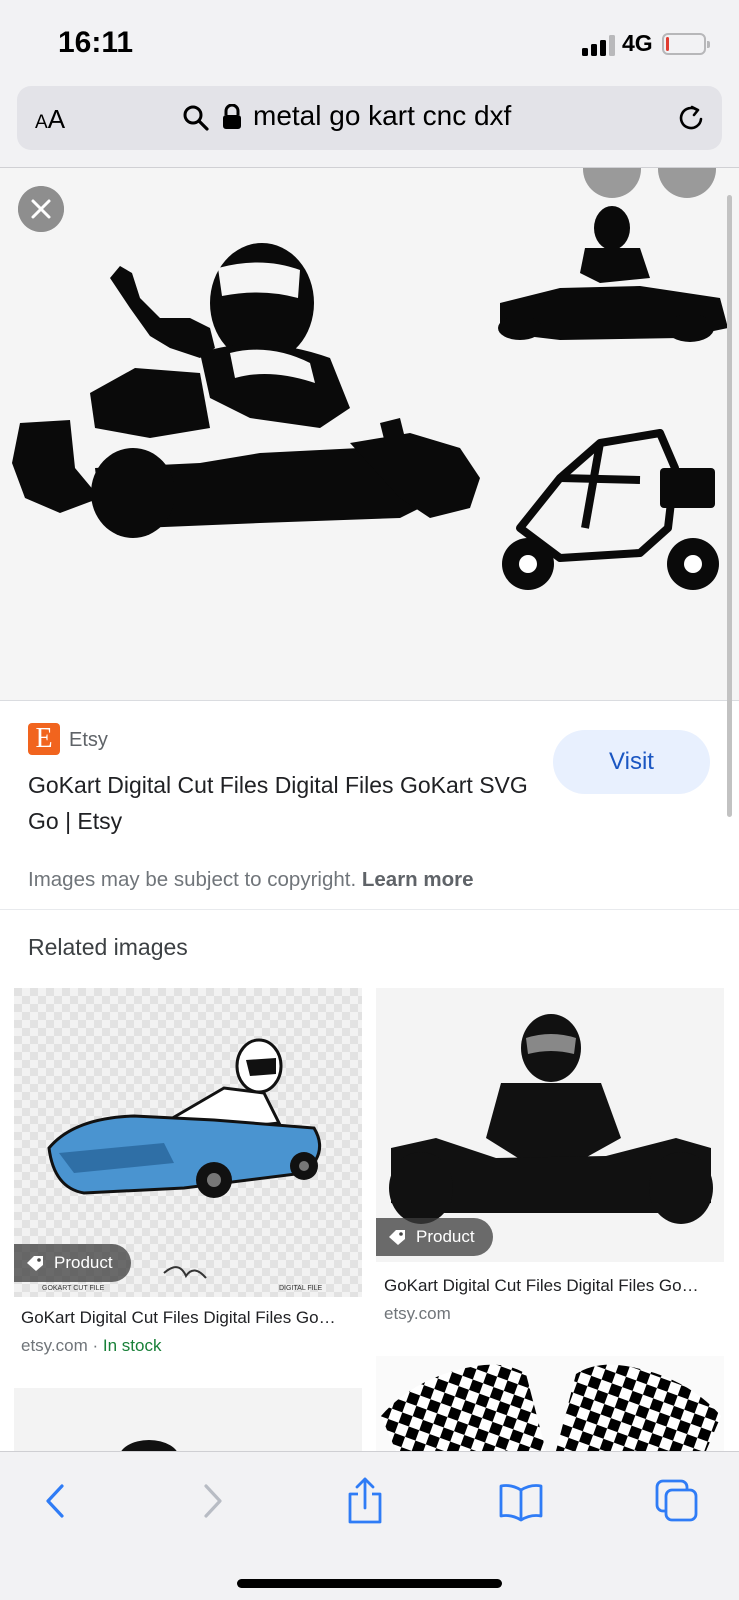 The image size is (739, 1600). I want to click on share-icon, so click(365, 1501).